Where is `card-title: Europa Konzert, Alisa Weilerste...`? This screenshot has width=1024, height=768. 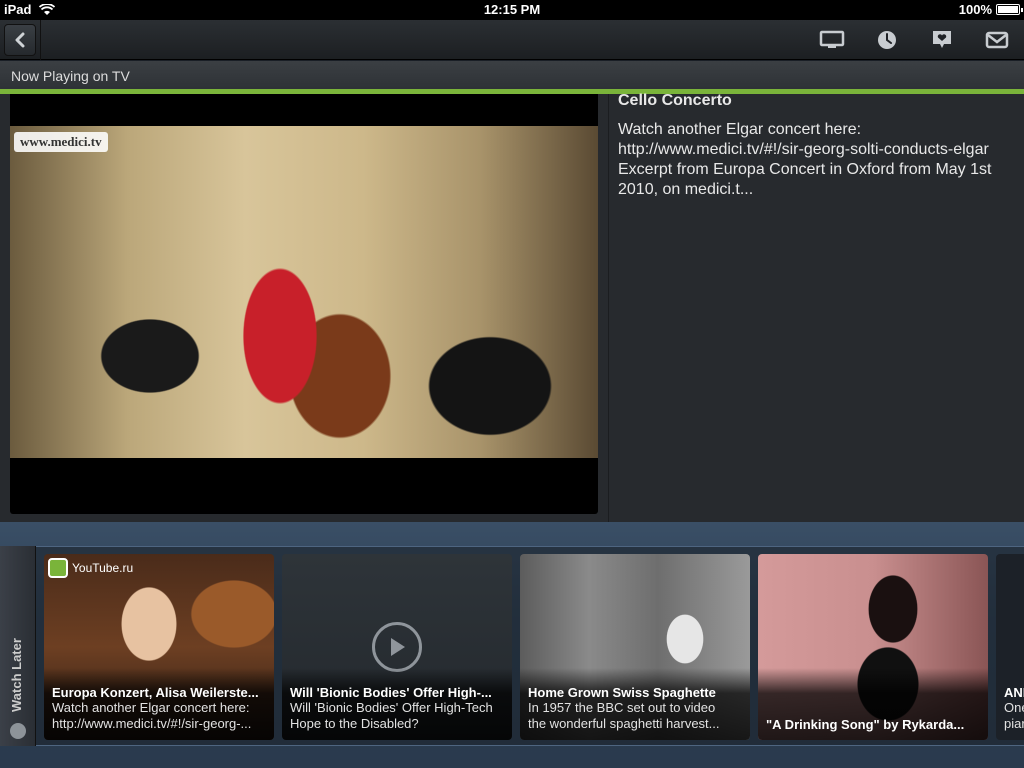
card-title: Europa Konzert, Alisa Weilerste... is located at coordinates (155, 692).